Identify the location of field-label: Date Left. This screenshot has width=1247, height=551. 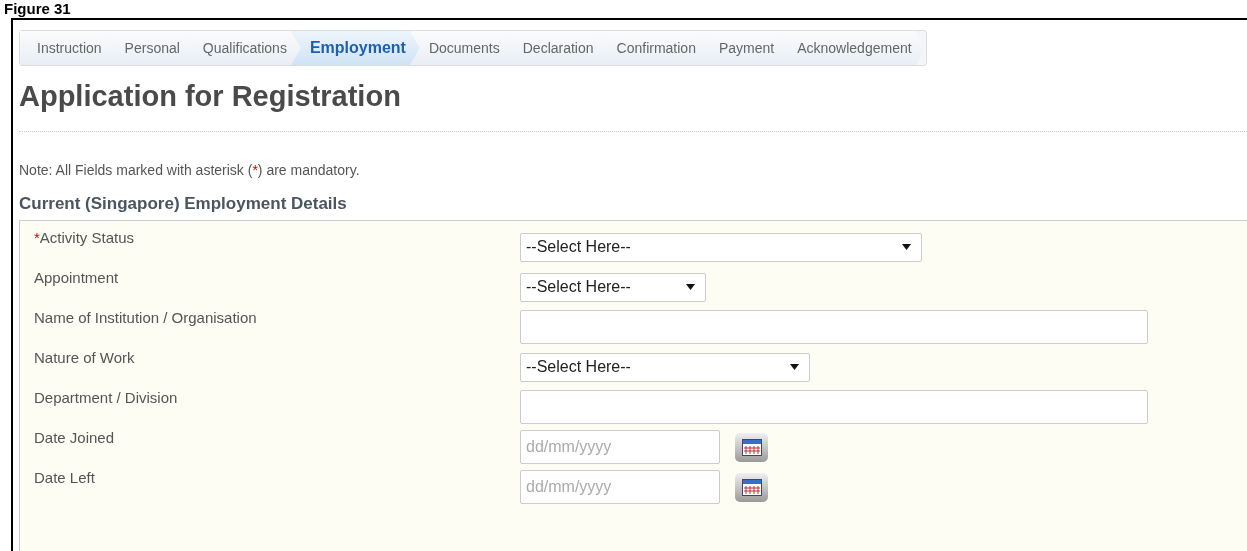
(65, 477).